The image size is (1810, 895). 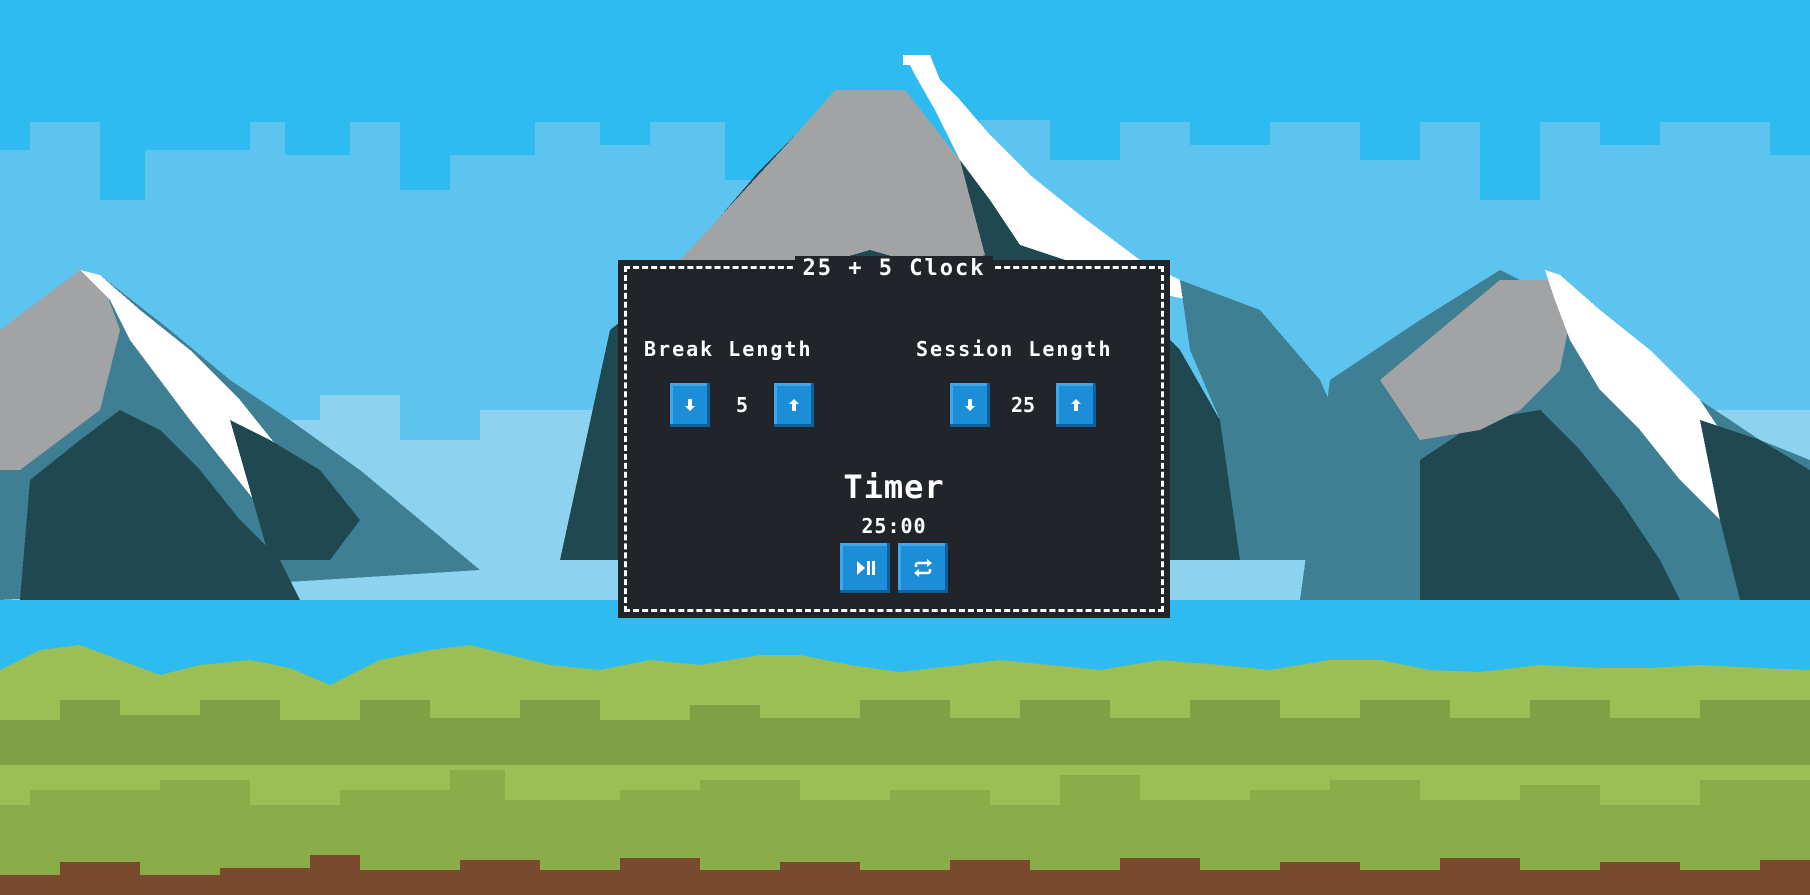 I want to click on reset-button, so click(x=923, y=568).